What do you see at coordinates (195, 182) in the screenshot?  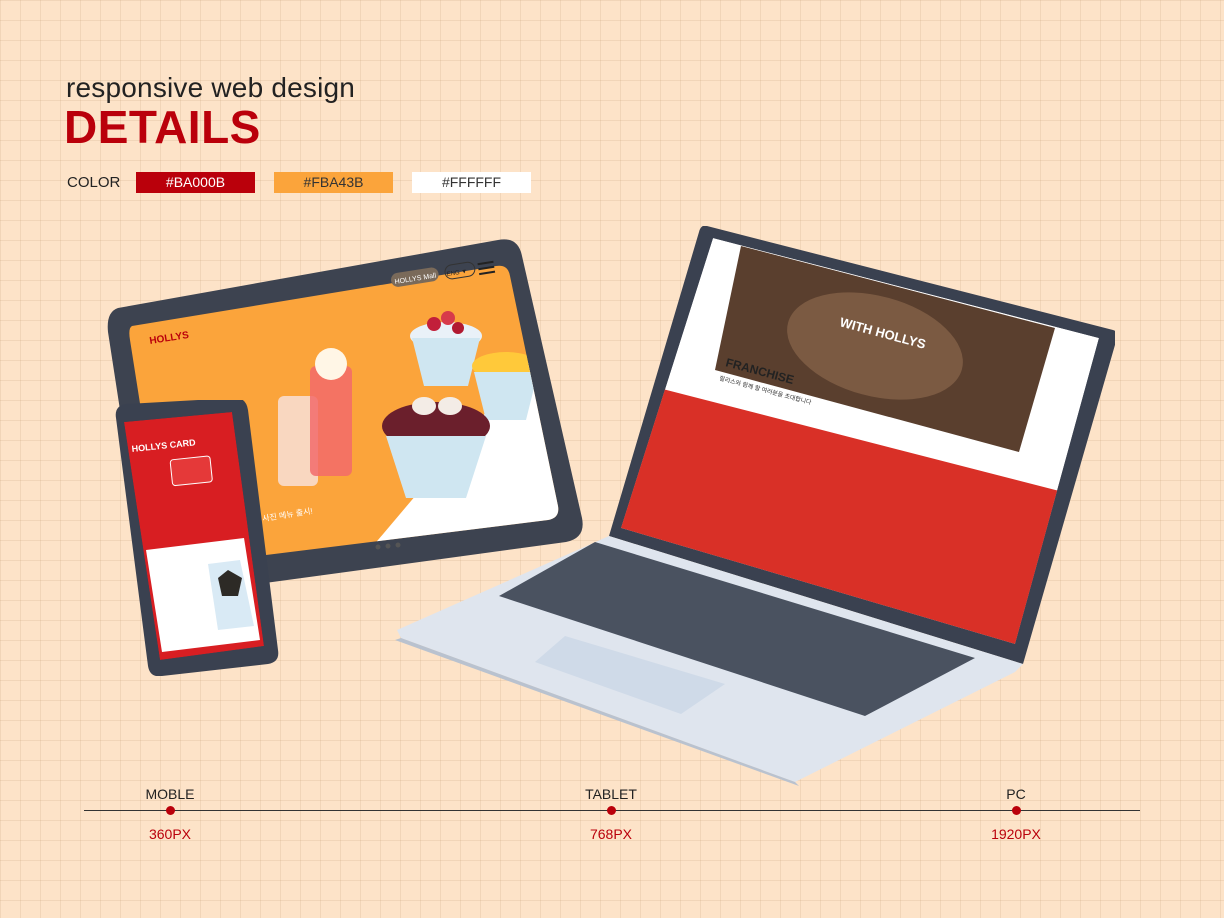 I see `color-swatch-red: #BA000B` at bounding box center [195, 182].